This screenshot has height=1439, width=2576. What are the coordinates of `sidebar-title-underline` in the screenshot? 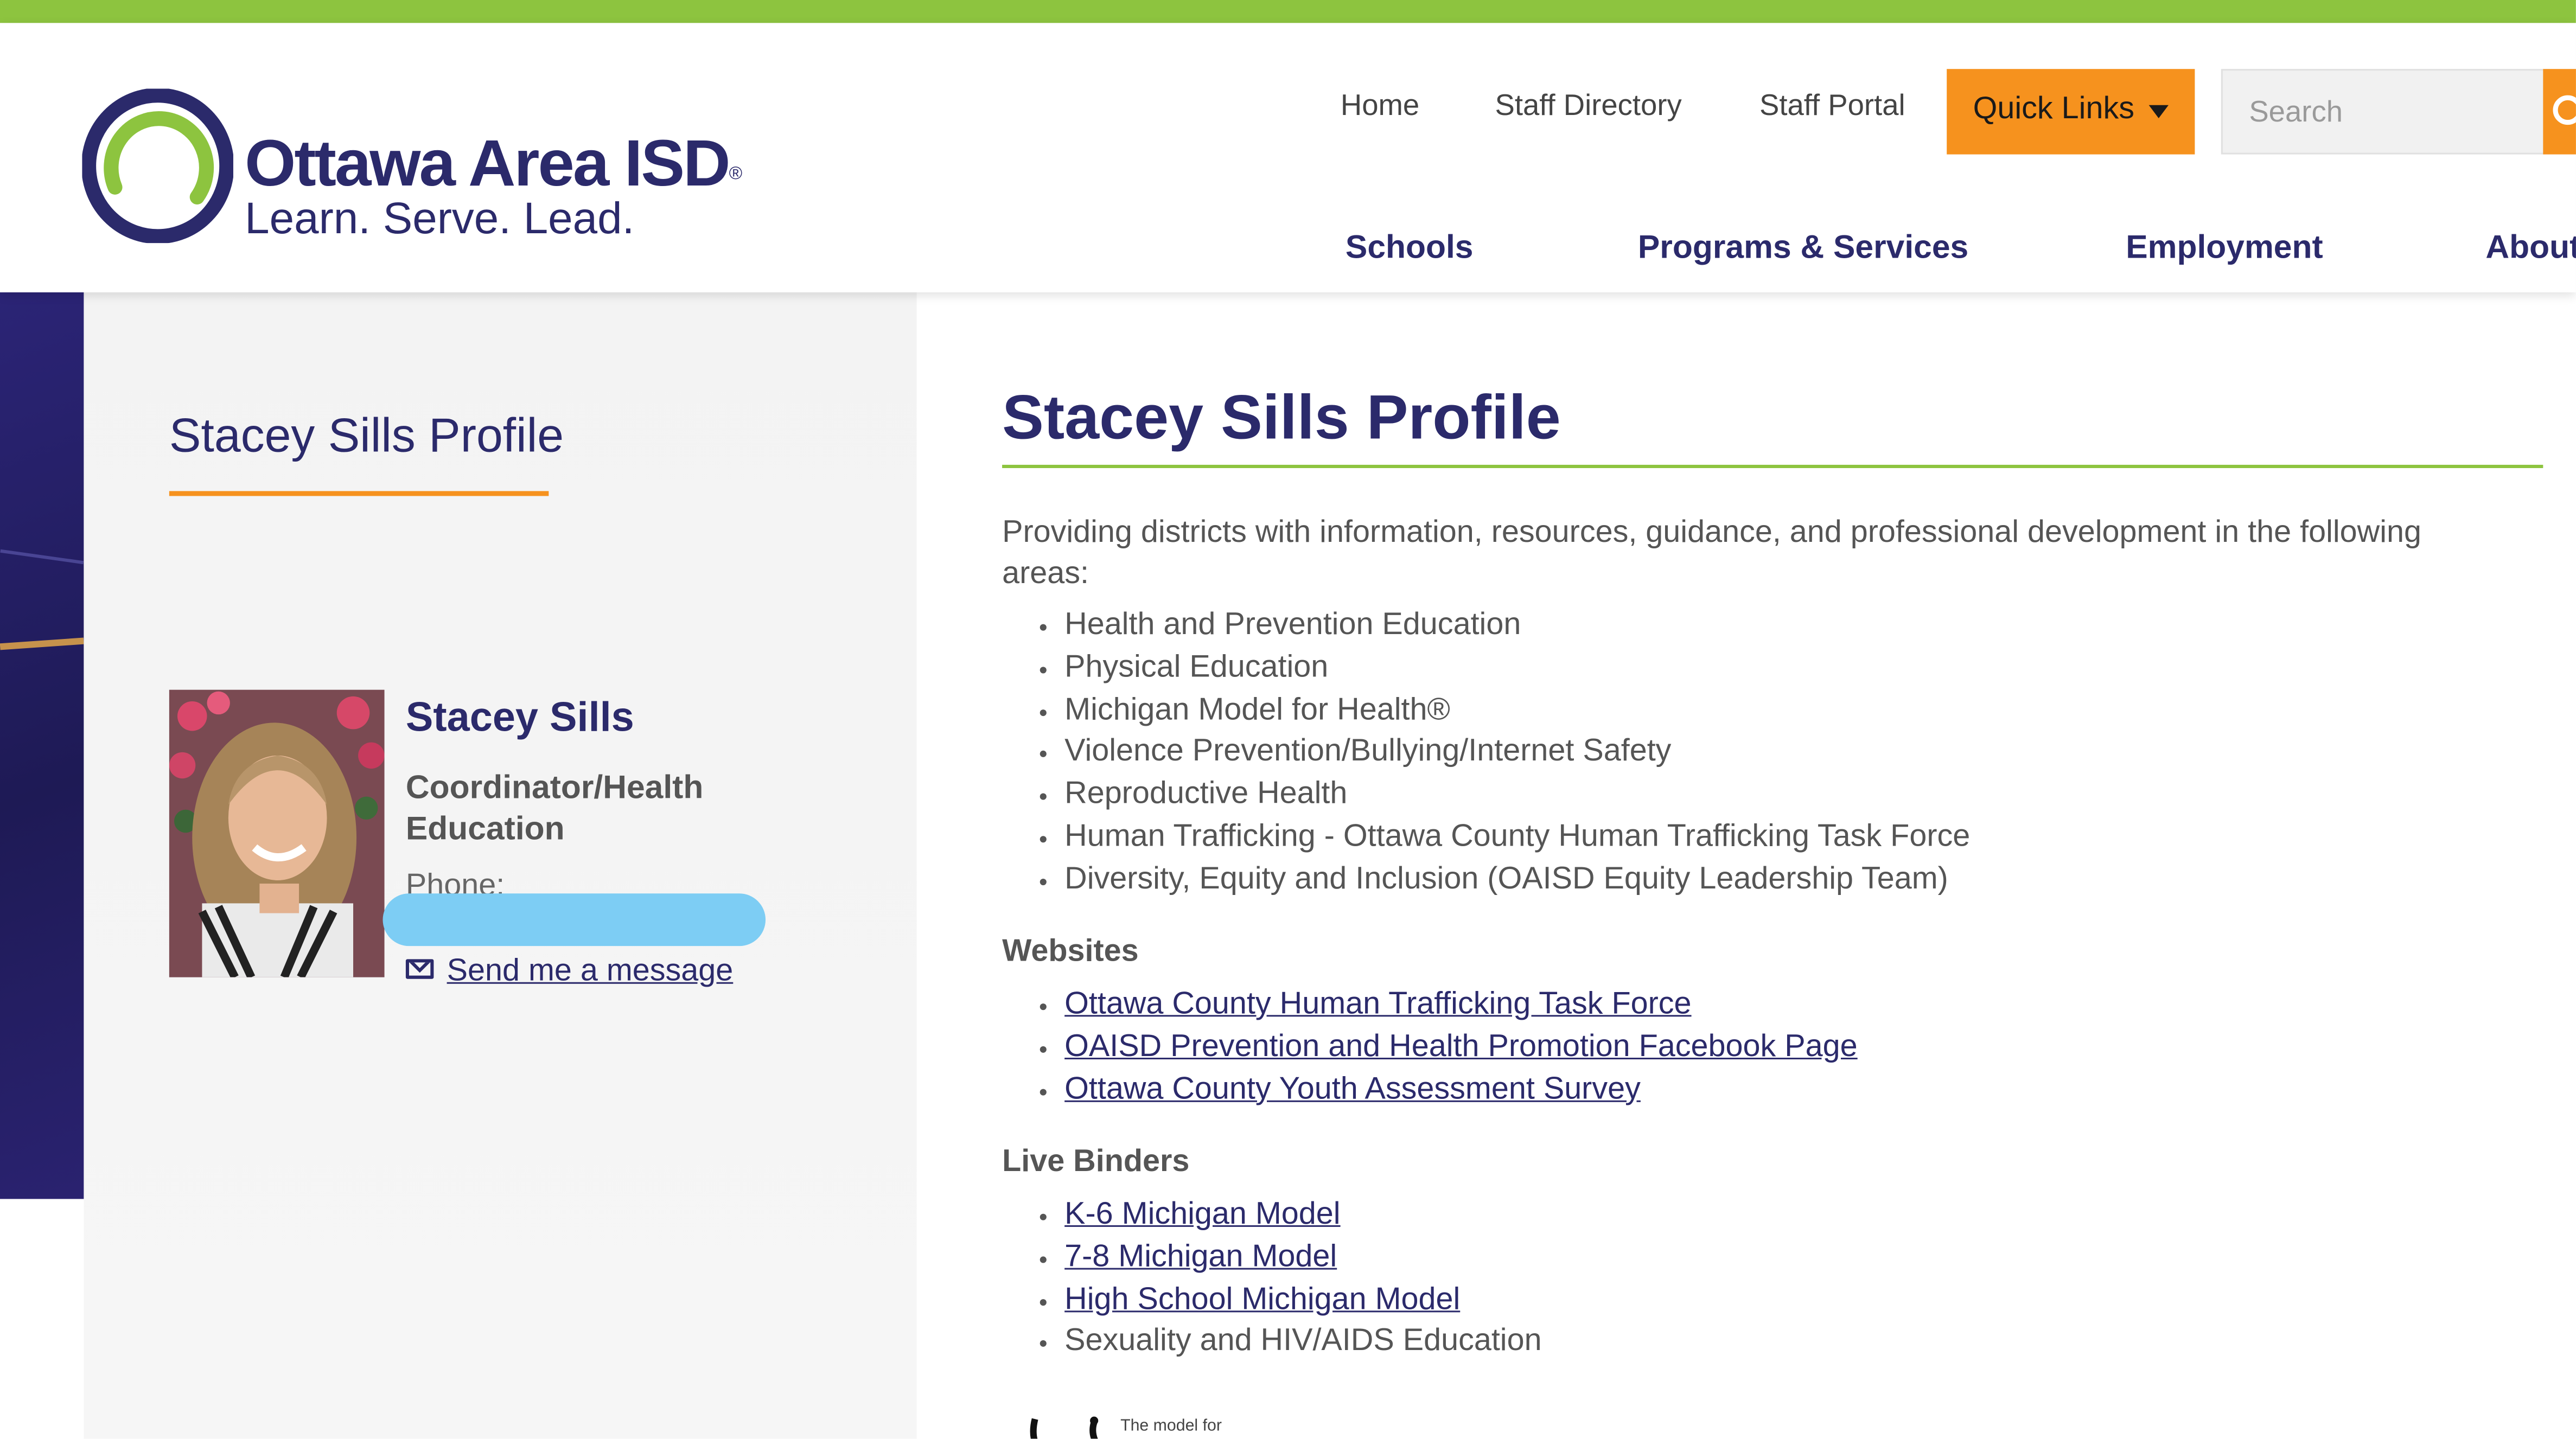 It's located at (359, 493).